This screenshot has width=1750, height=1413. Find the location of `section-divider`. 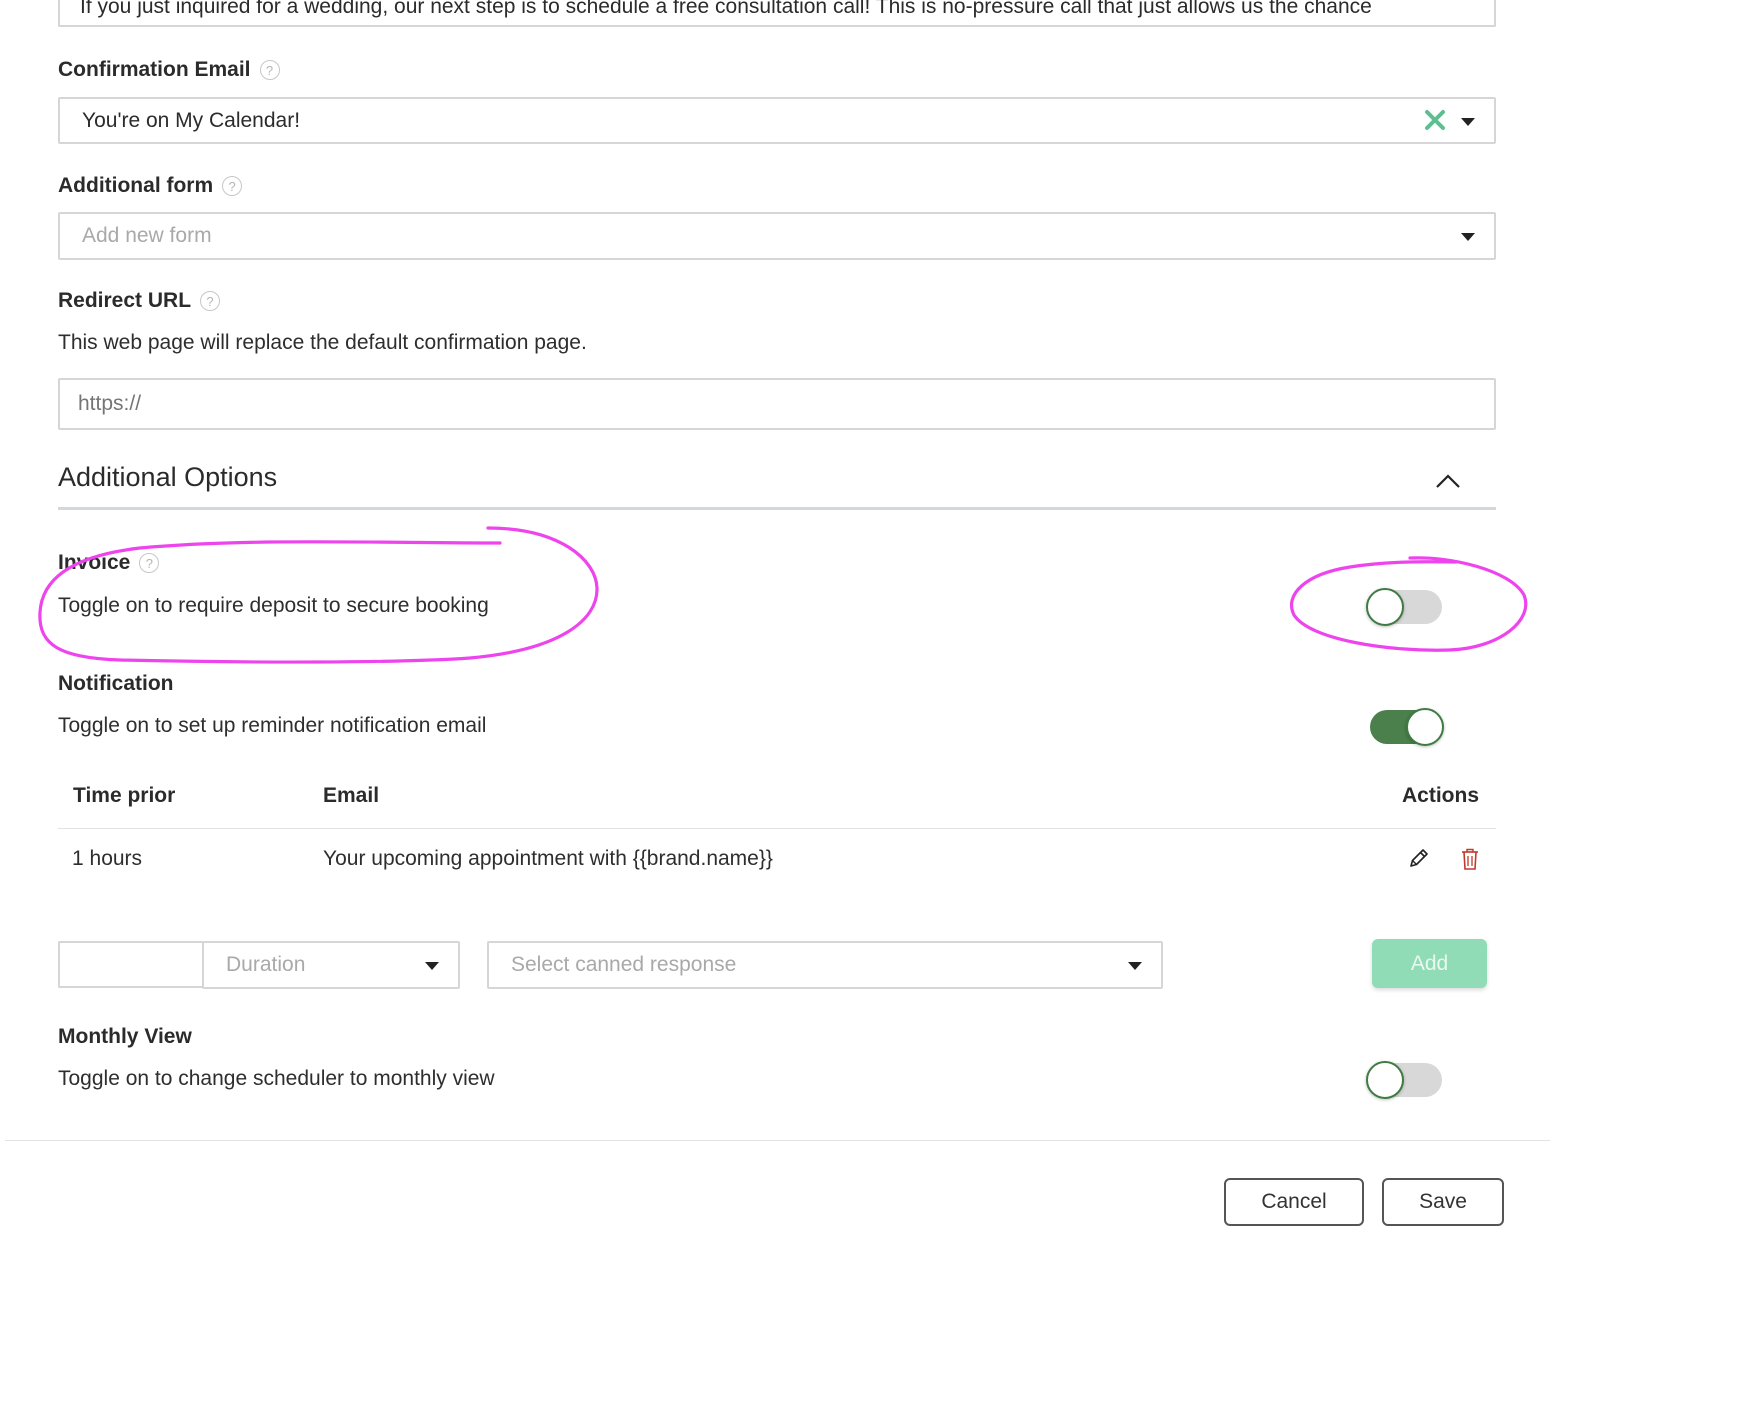

section-divider is located at coordinates (777, 508).